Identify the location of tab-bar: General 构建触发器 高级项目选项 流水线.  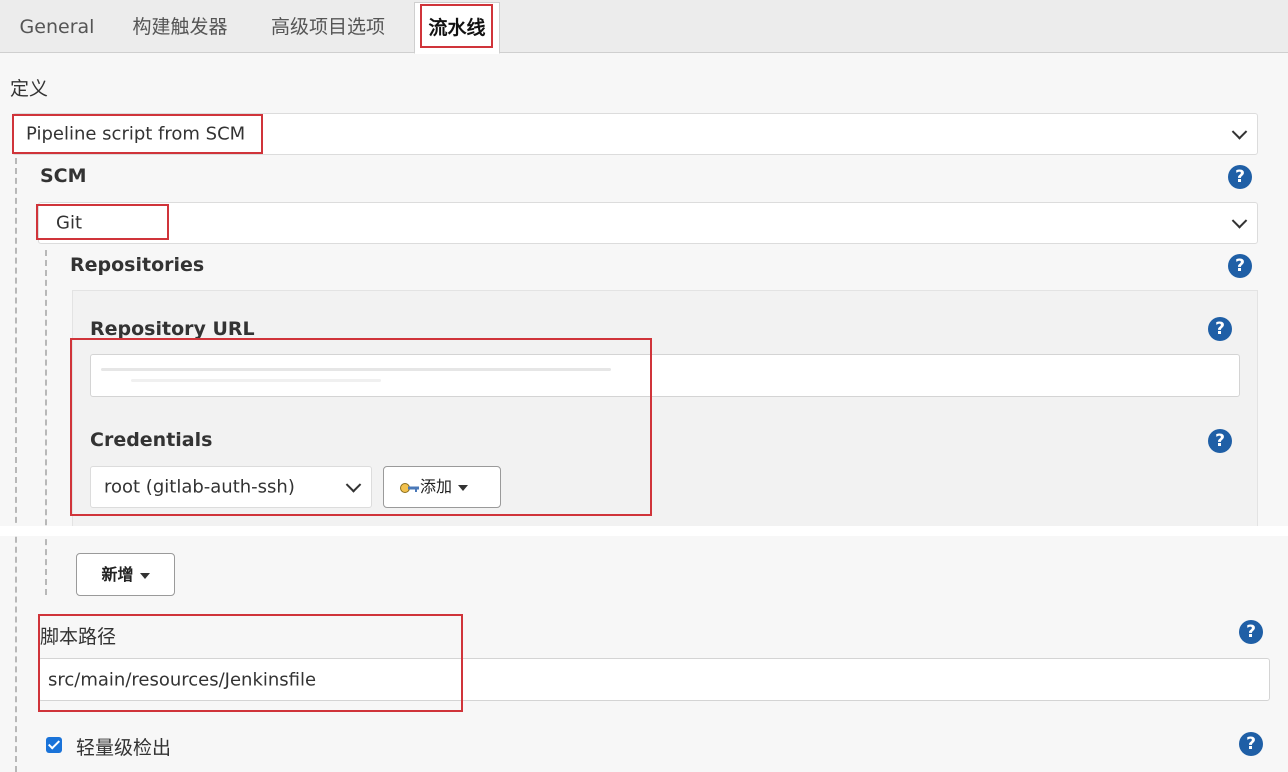
(644, 27).